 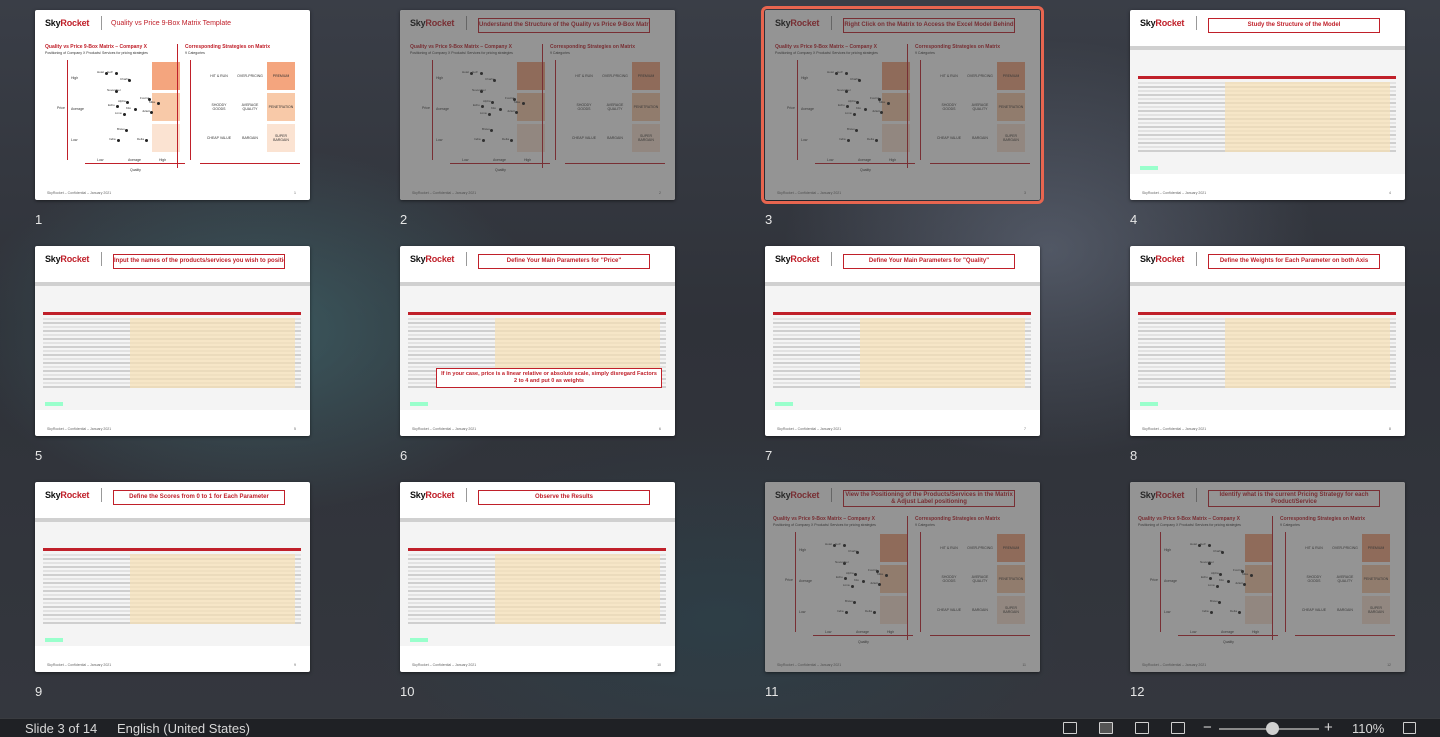 What do you see at coordinates (281, 107) in the screenshot?
I see `strategy-cell: PENETRATION` at bounding box center [281, 107].